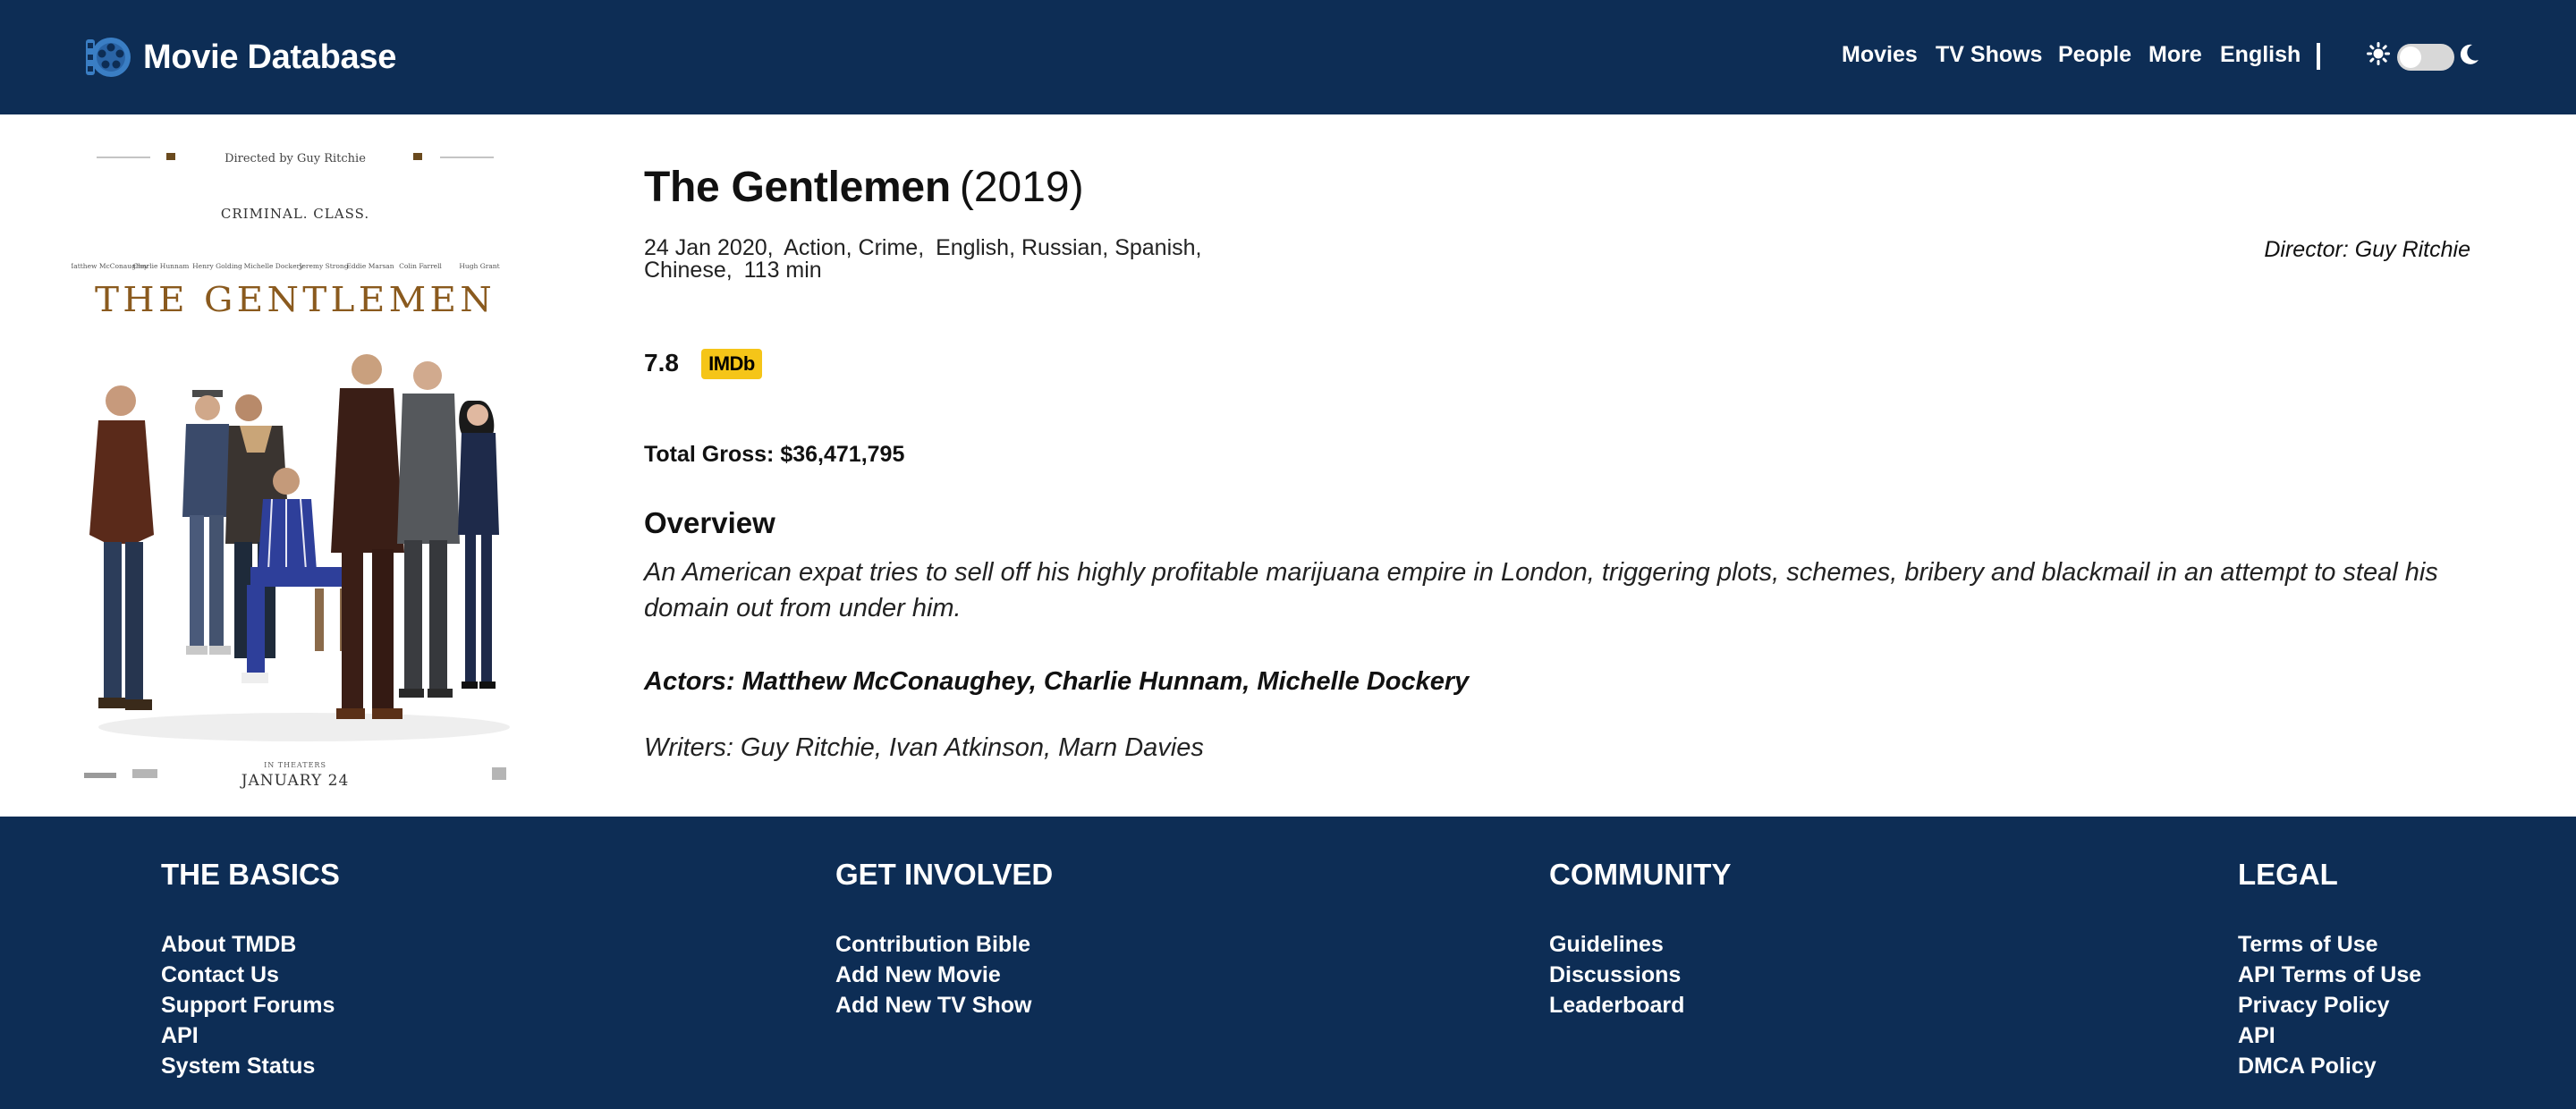  Describe the element at coordinates (944, 874) in the screenshot. I see `footer-heading: GET INVOLVED` at that location.